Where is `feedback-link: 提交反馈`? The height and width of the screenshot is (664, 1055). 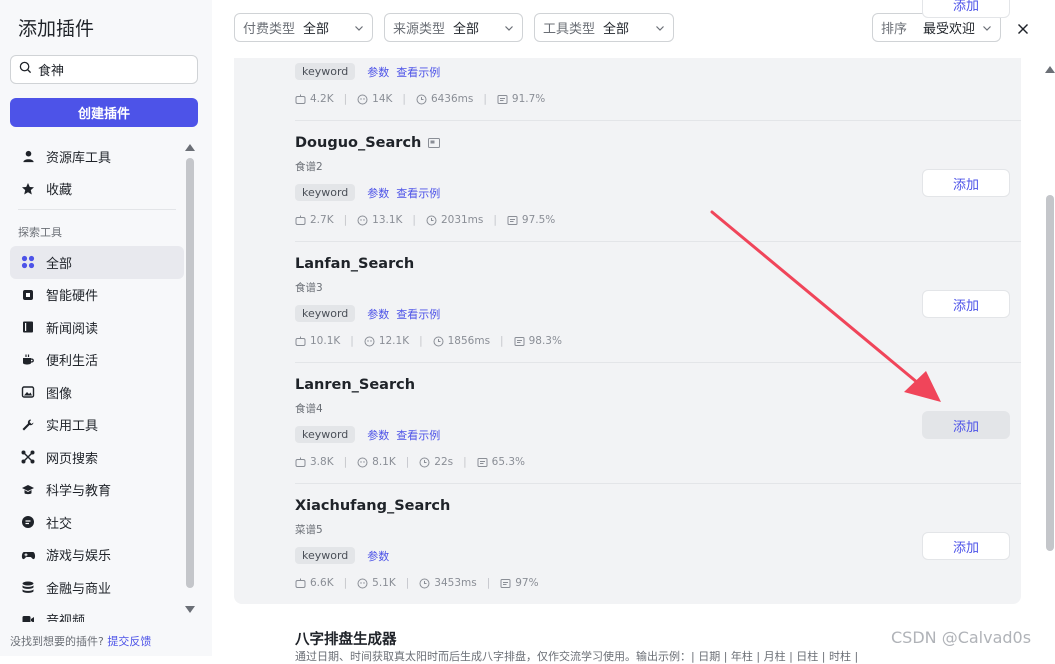 feedback-link: 提交反馈 is located at coordinates (129, 641).